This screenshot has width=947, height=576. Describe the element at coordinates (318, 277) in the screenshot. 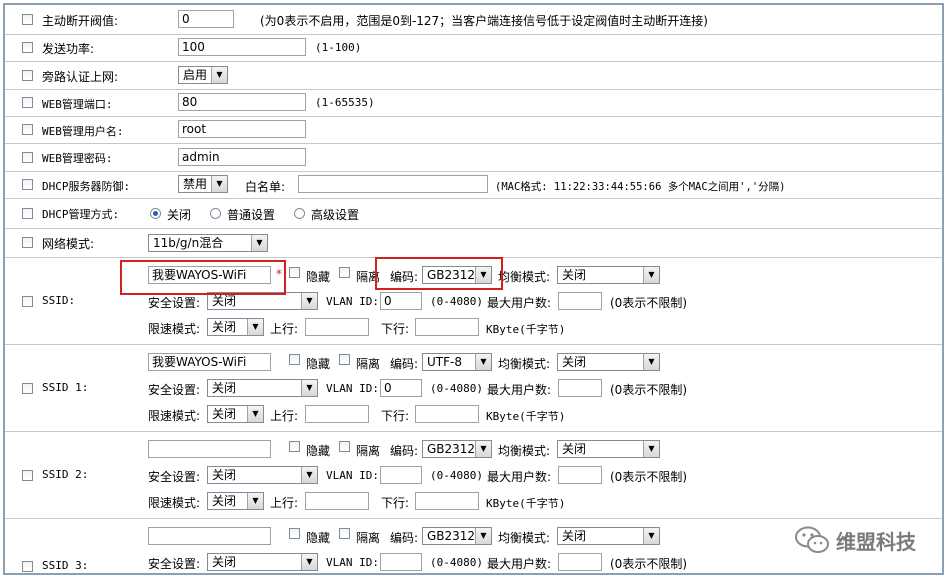

I see `ssid-0-hide-label: 隐藏` at that location.